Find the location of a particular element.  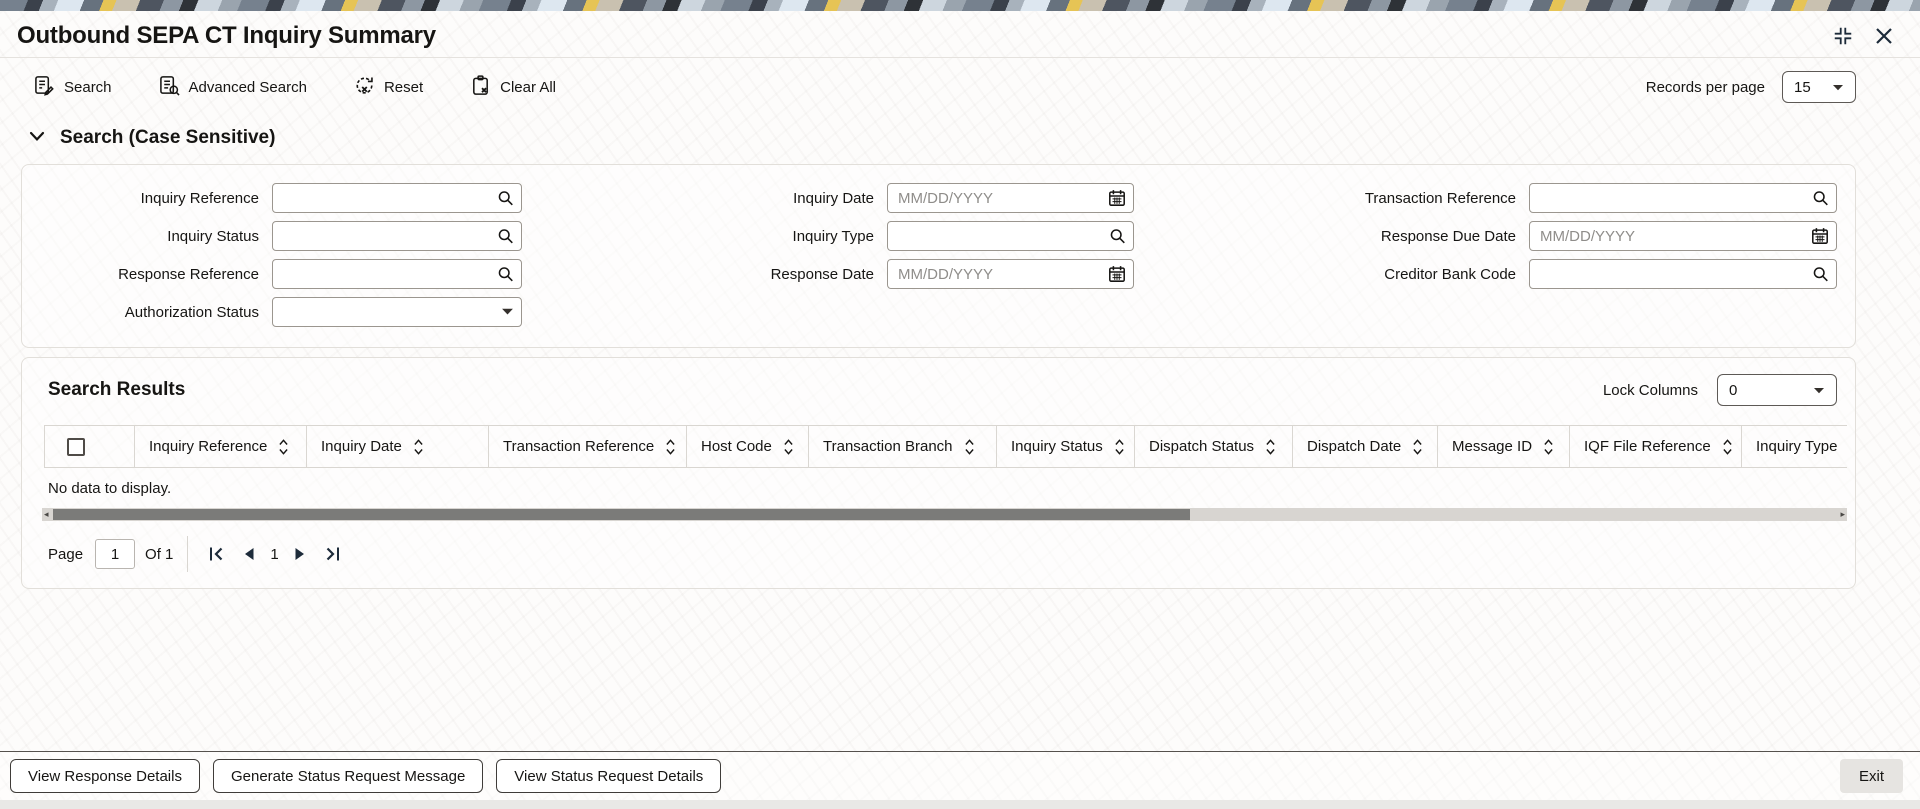

transaction-reference-control is located at coordinates (1683, 198).